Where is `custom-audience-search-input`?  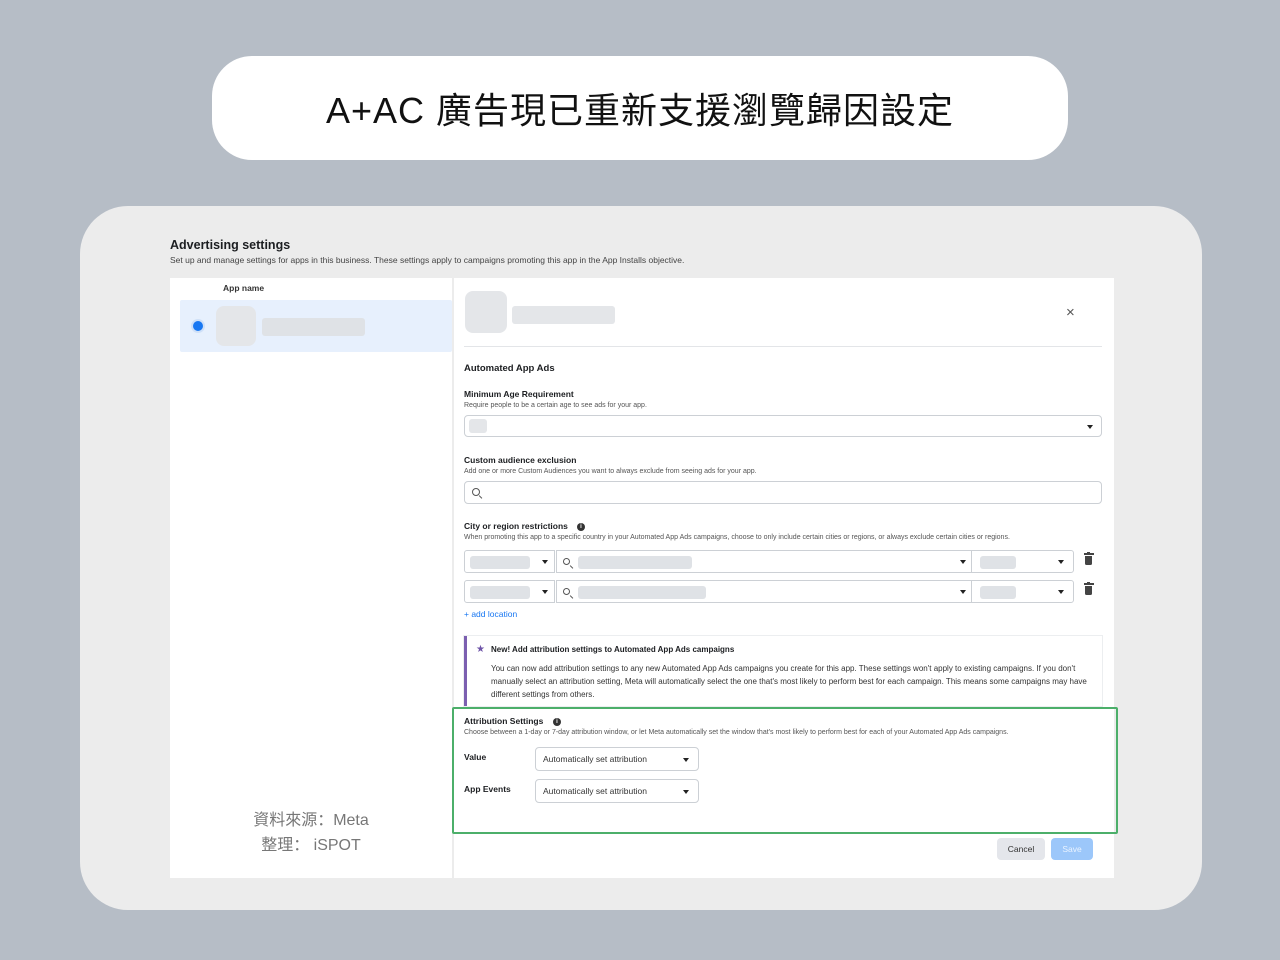 custom-audience-search-input is located at coordinates (783, 492).